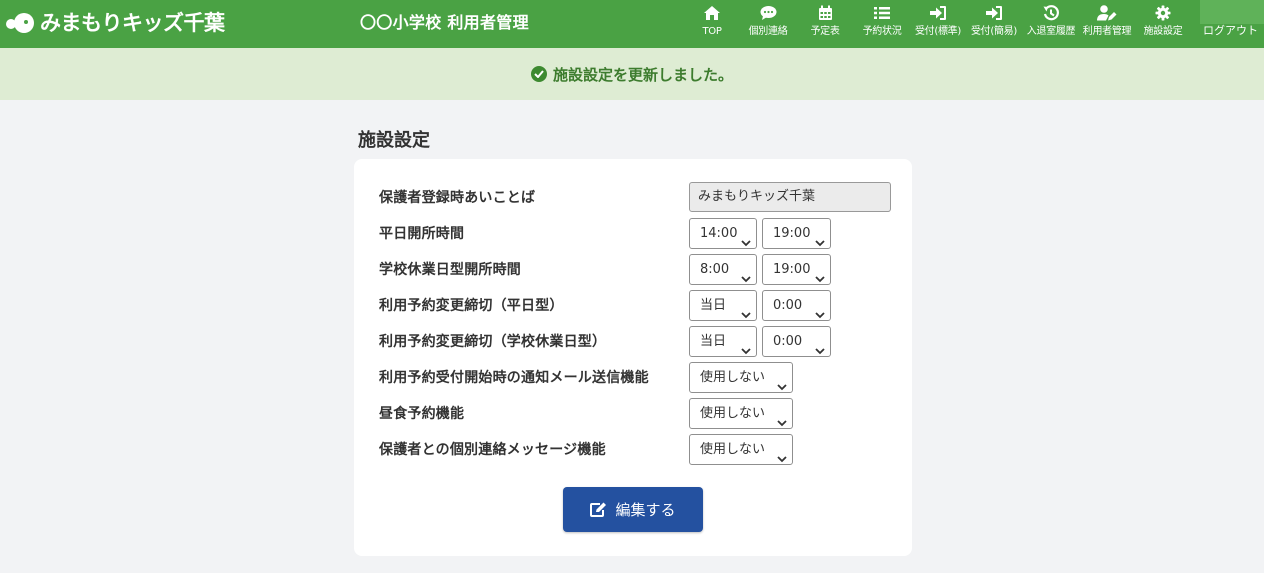 This screenshot has height=573, width=1264. Describe the element at coordinates (994, 24) in the screenshot. I see `nav-item-checkin-simple: 受付(簡易)` at that location.